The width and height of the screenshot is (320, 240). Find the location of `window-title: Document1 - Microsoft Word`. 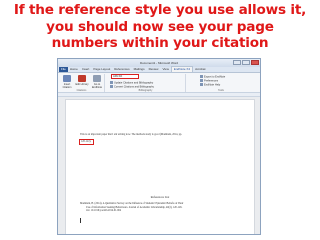

window-title: Document1 - Microsoft Word is located at coordinates (159, 63).